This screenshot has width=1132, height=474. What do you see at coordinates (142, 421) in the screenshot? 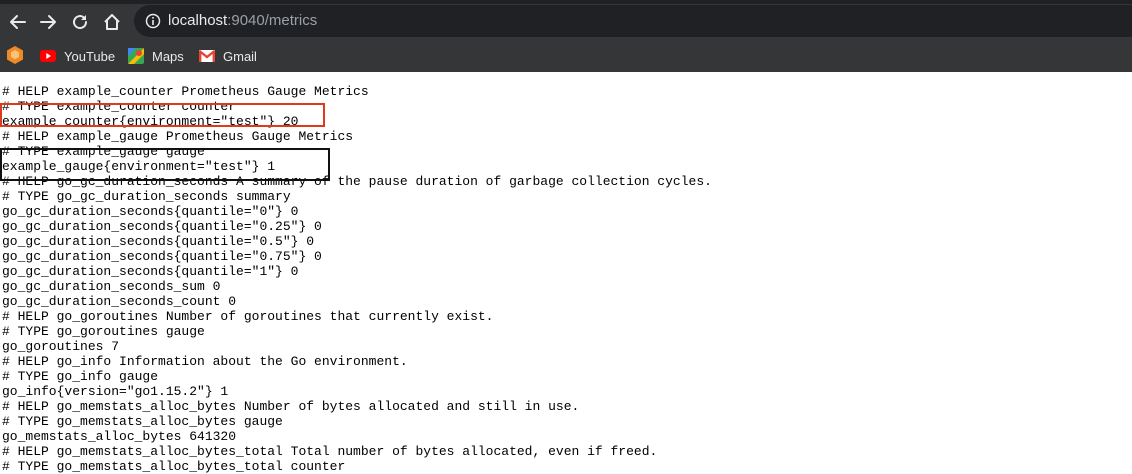
I see `metrics-line: # TYPE go_memstats_alloc_bytes gauge` at bounding box center [142, 421].